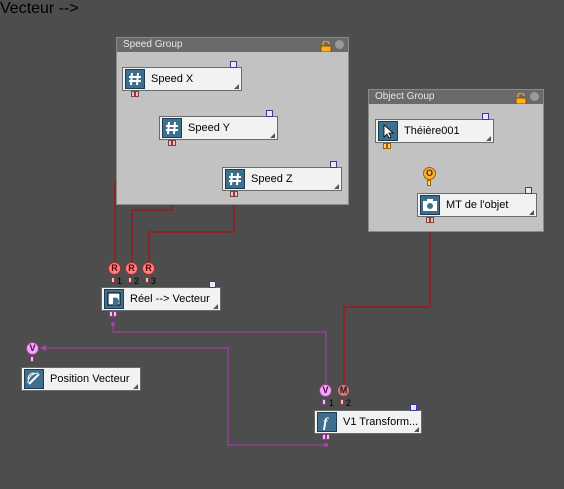 The width and height of the screenshot is (564, 489). Describe the element at coordinates (219, 354) in the screenshot. I see `wire-reel-vecteur` at that location.